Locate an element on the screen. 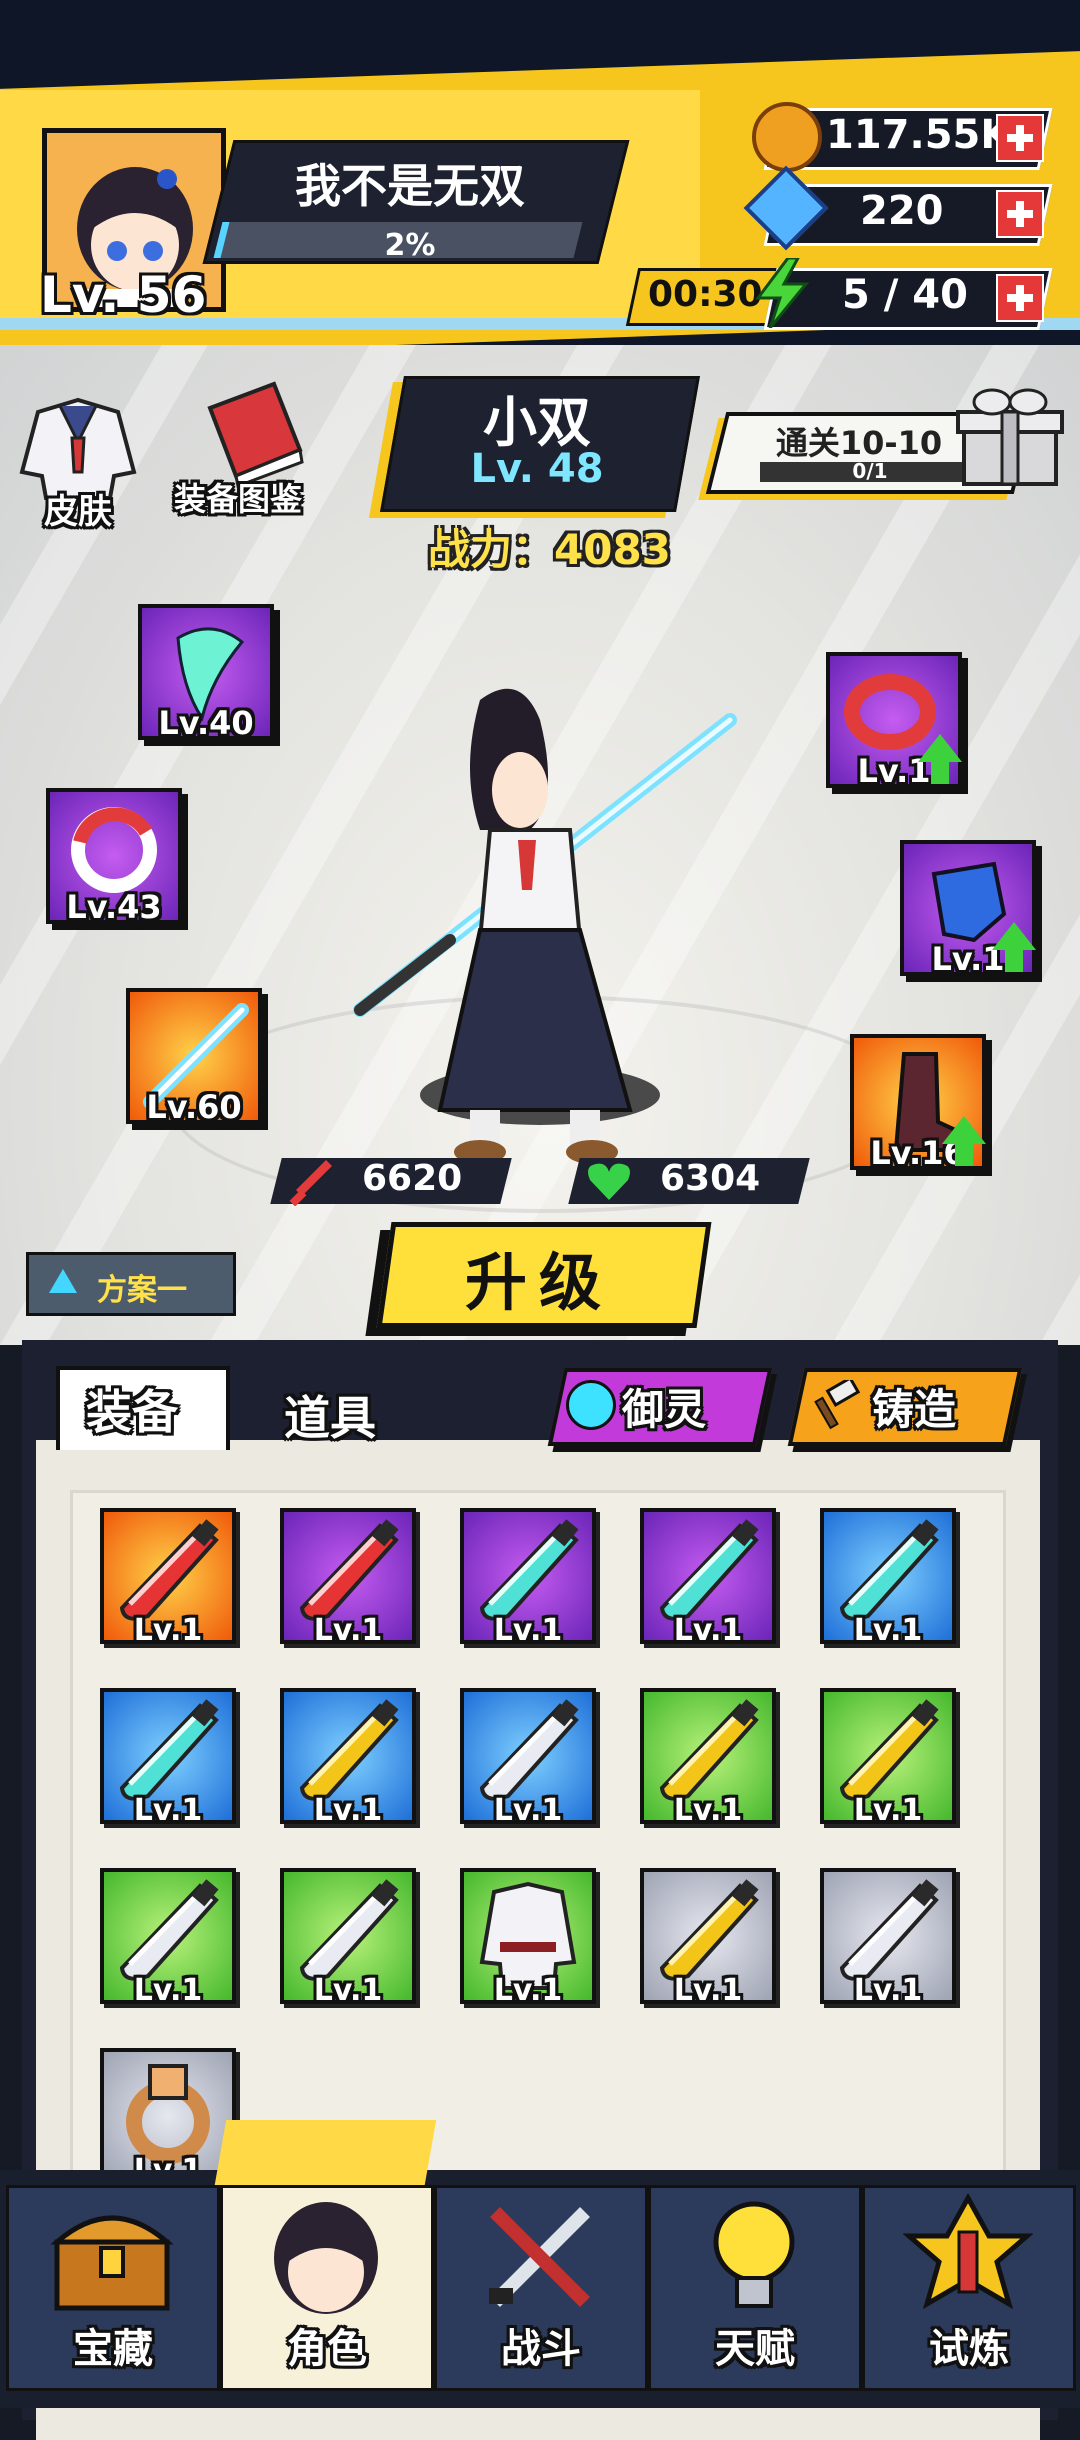 This screenshot has width=1080, height=2440. codex-label: 装备图鉴 is located at coordinates (238, 499).